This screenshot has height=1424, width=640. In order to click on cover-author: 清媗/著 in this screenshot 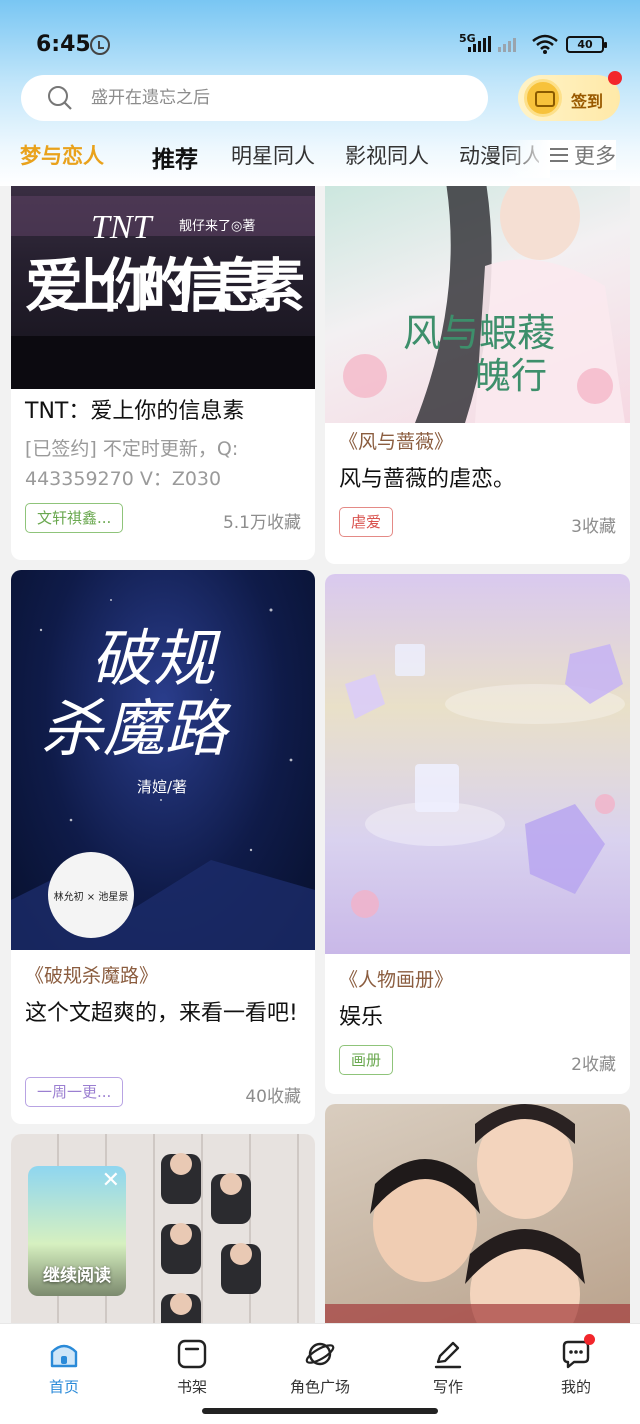, I will do `click(162, 787)`.